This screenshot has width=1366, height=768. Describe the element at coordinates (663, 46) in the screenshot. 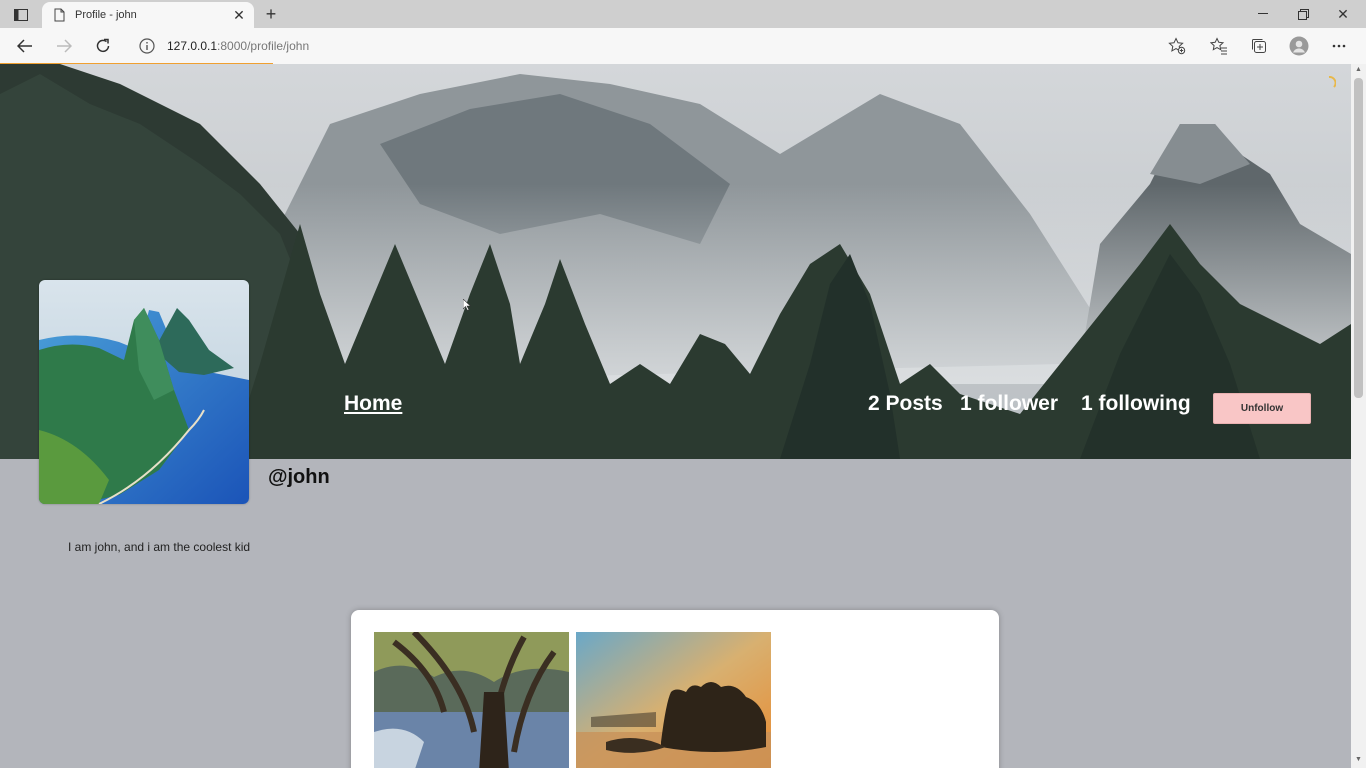

I see `address-bar: 127.0.0.1:8000/profile/john` at that location.